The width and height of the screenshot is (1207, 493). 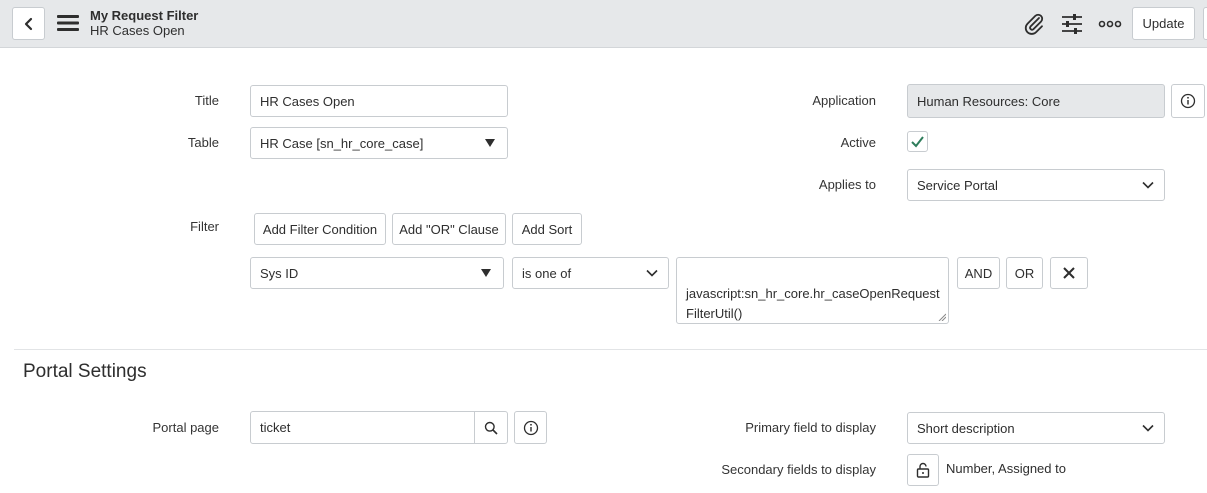 What do you see at coordinates (362, 427) in the screenshot?
I see `portal-page-input: ticket` at bounding box center [362, 427].